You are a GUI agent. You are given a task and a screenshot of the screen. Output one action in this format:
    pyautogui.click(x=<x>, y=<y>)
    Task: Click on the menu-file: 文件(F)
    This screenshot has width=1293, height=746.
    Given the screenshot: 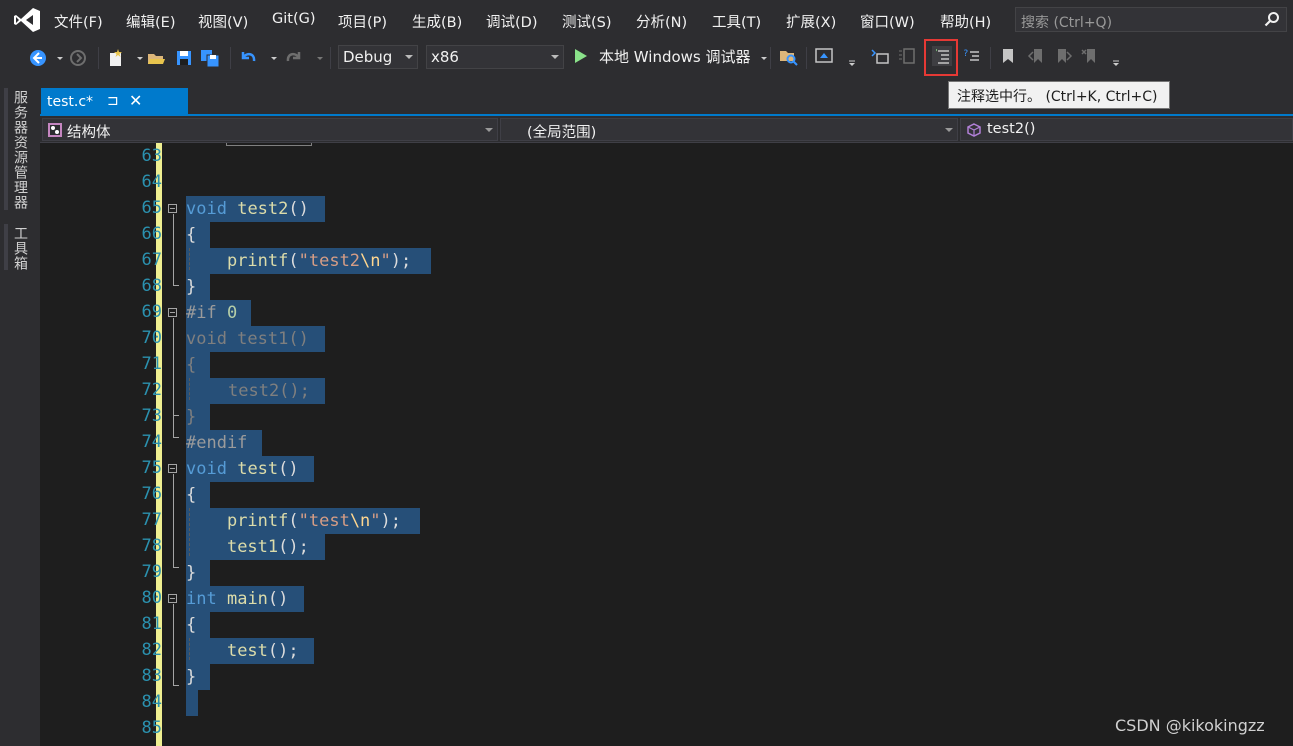 What is the action you would take?
    pyautogui.click(x=78, y=21)
    